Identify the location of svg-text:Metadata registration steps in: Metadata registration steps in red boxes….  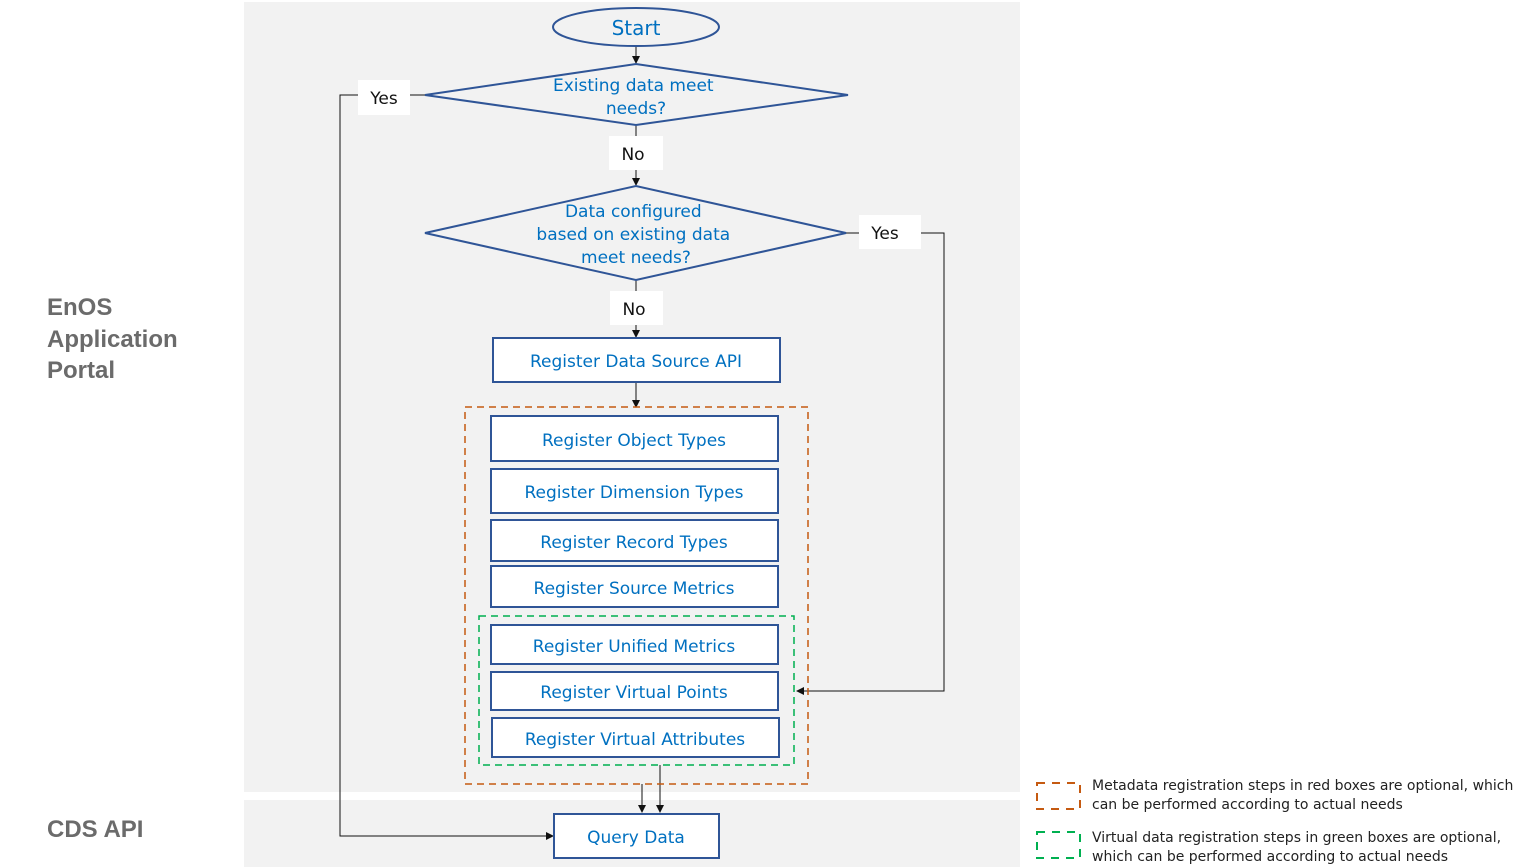
(1304, 795).